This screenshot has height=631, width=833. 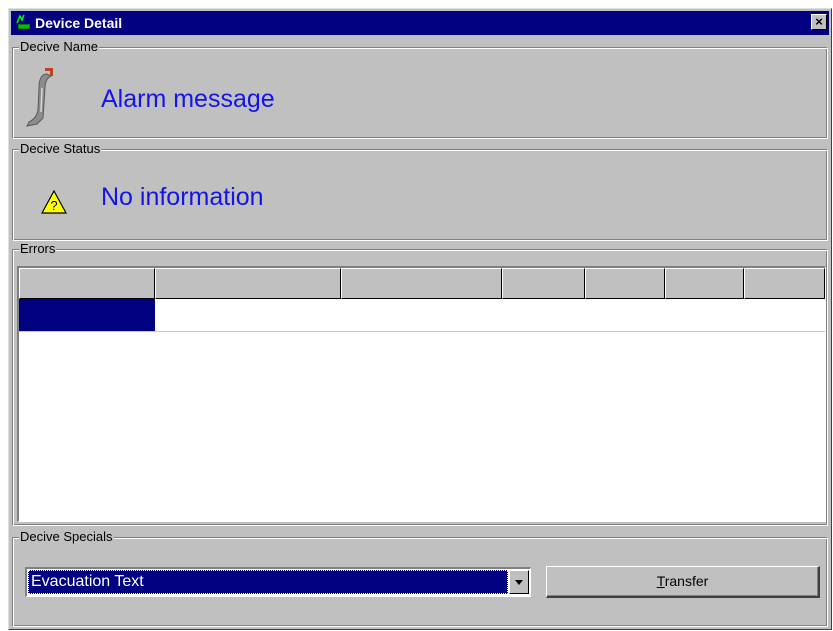 What do you see at coordinates (79, 23) in the screenshot?
I see `window-title: Device Detail` at bounding box center [79, 23].